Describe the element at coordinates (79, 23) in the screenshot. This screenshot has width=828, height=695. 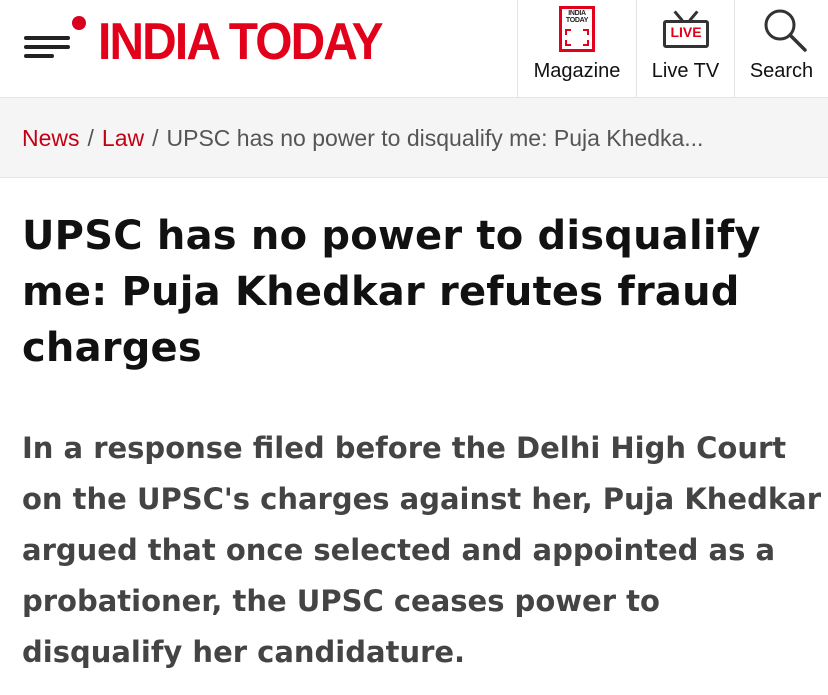
I see `notification-dot` at that location.